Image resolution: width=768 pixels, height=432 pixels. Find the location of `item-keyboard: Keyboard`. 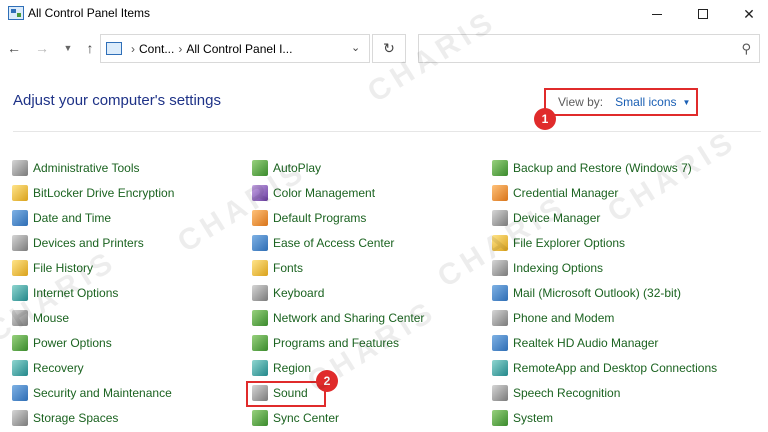

item-keyboard: Keyboard is located at coordinates (288, 293).